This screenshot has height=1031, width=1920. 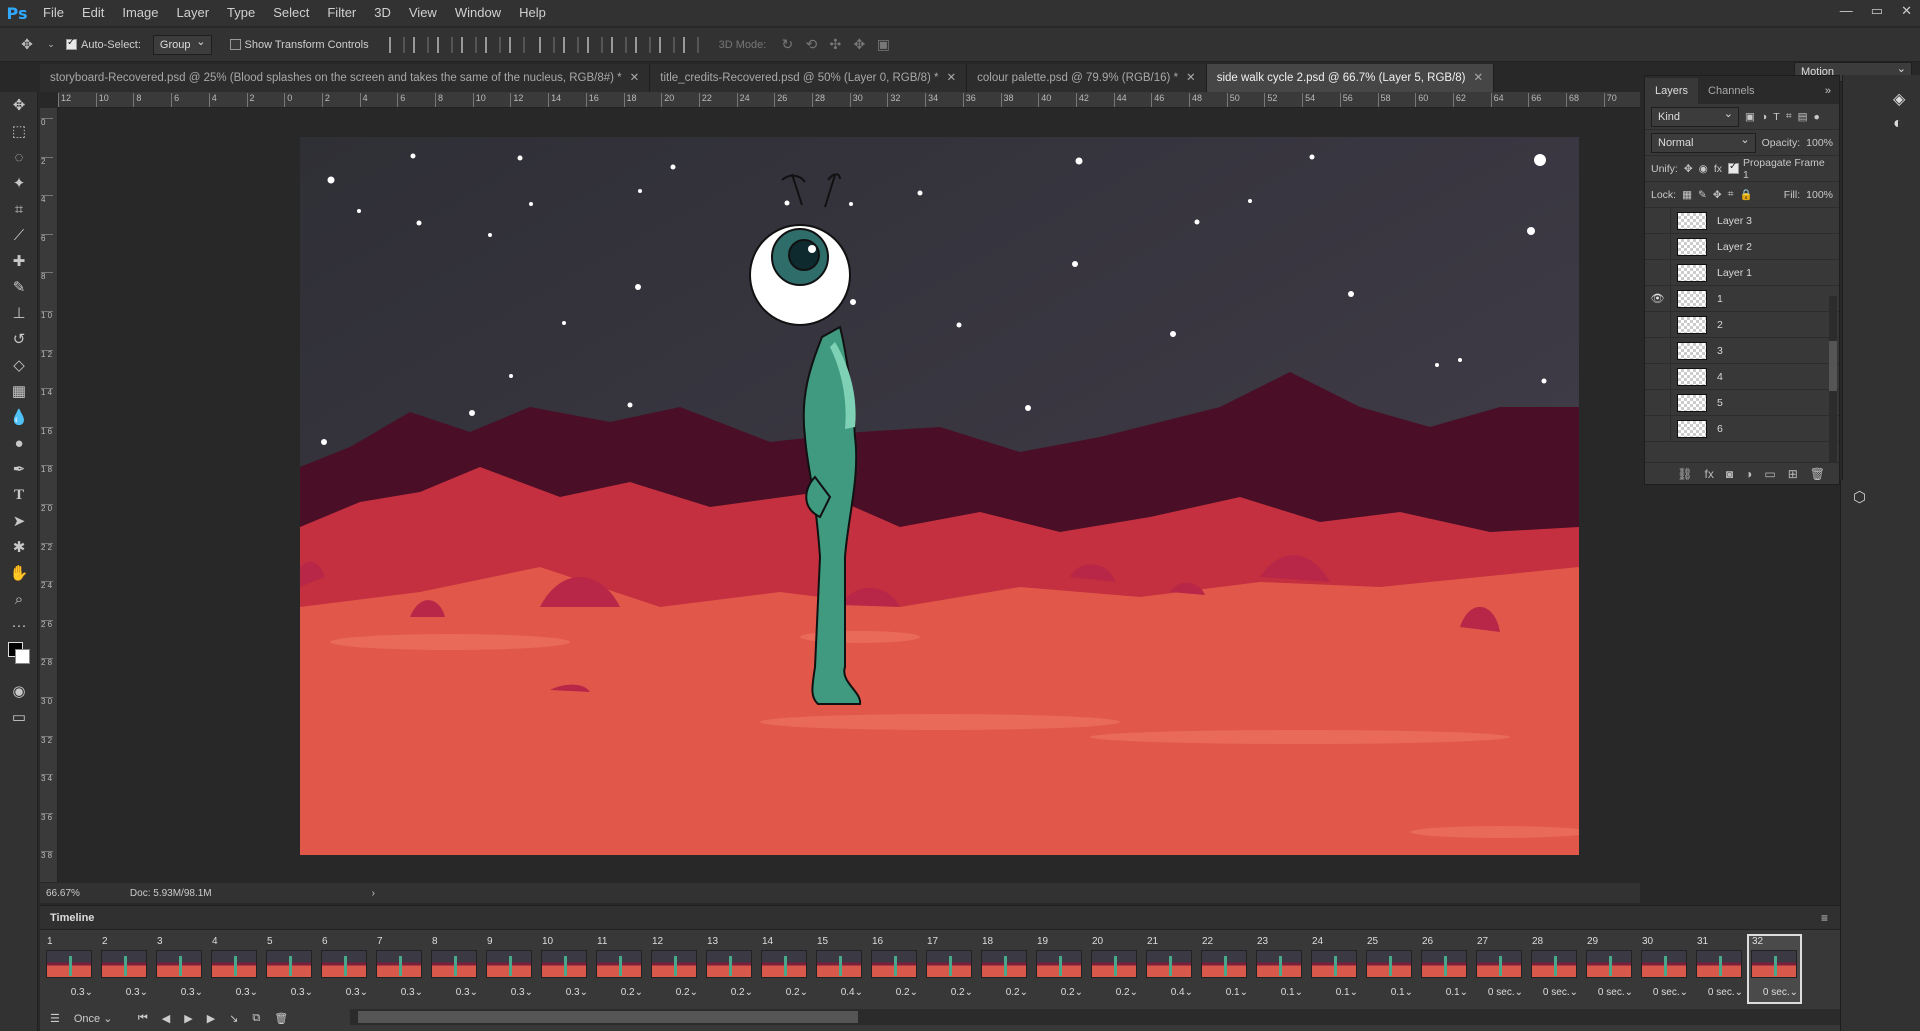 I want to click on blend-mode-select: Normal, so click(x=1703, y=142).